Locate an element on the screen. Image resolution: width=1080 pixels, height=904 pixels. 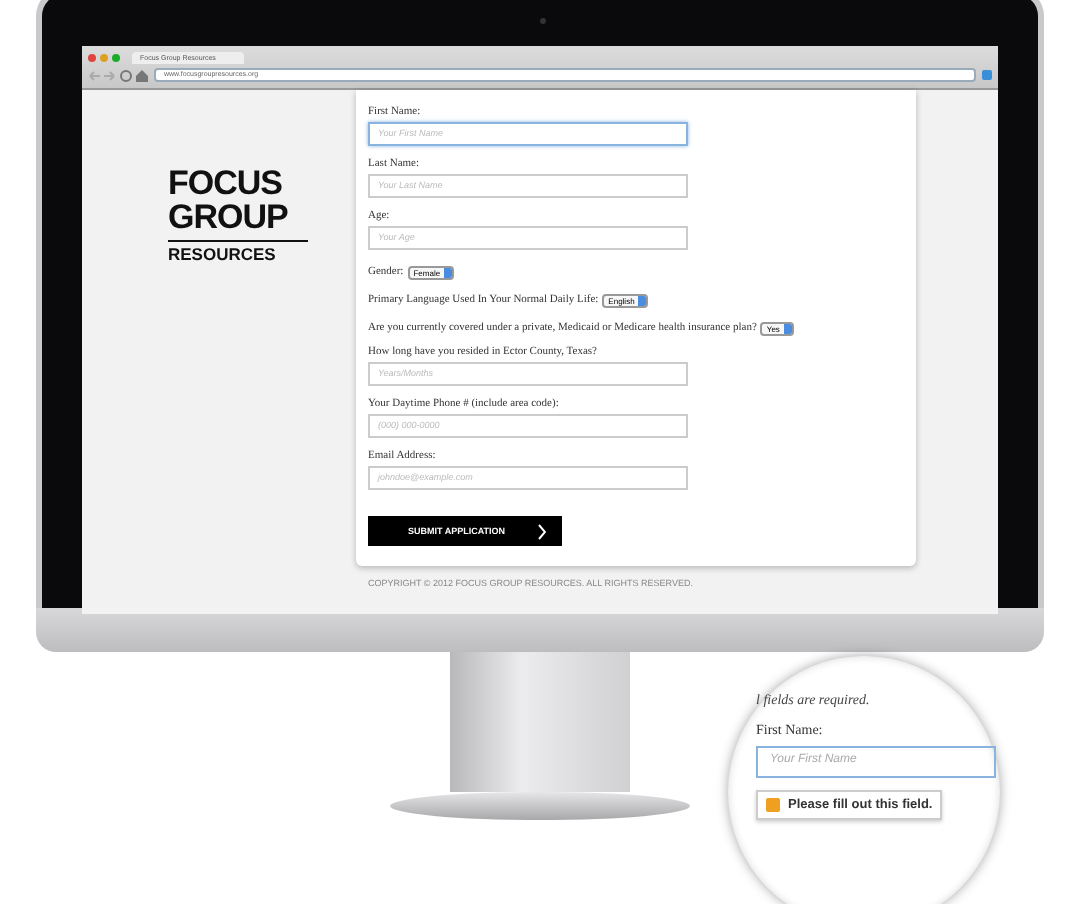
logo-tagline: RESOURCES is located at coordinates (238, 252).